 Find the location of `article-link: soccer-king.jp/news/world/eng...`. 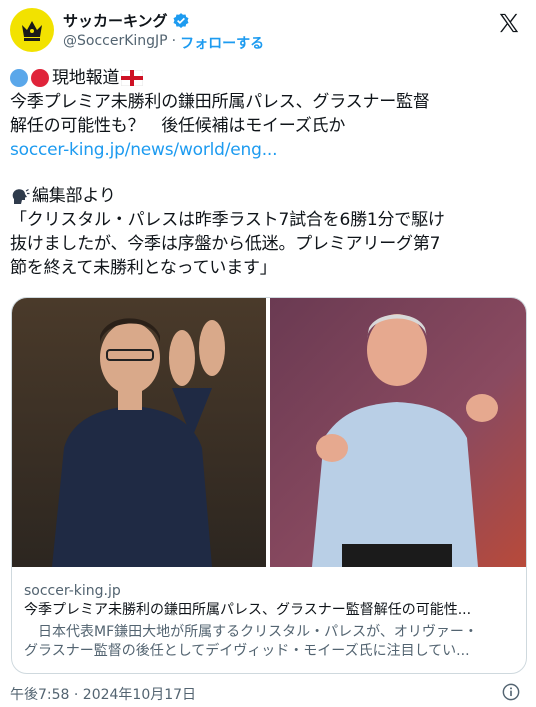

article-link: soccer-king.jp/news/world/eng... is located at coordinates (266, 150).